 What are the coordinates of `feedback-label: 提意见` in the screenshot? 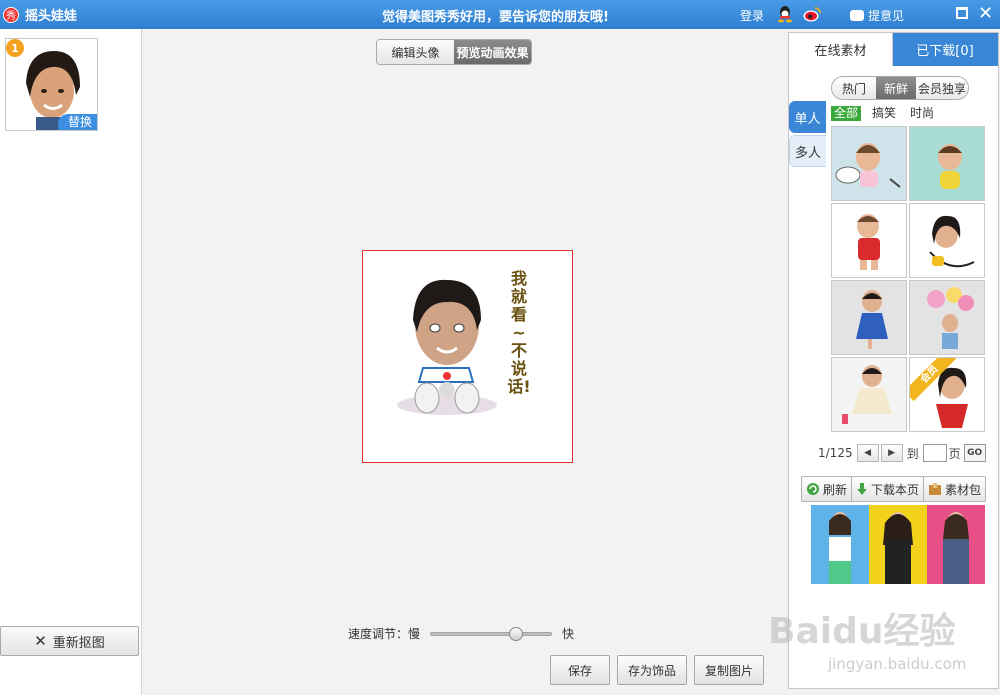 It's located at (886, 16).